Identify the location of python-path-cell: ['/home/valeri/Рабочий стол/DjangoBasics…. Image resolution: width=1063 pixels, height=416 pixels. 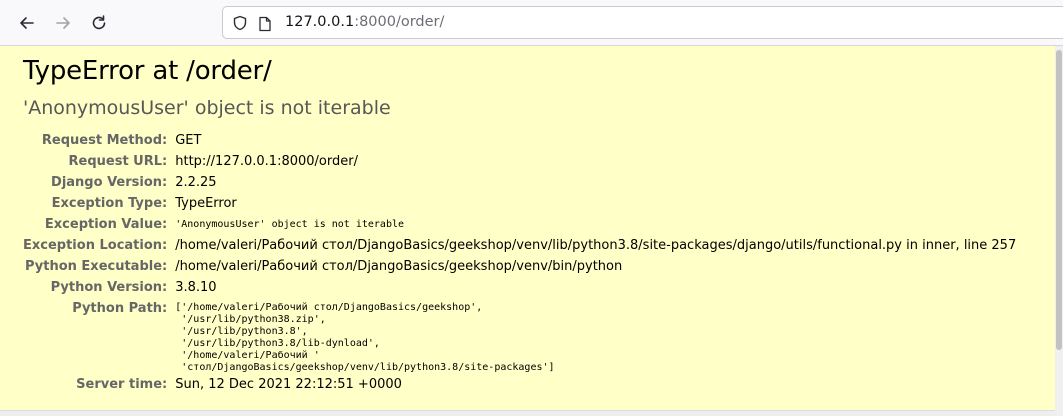
(595, 336).